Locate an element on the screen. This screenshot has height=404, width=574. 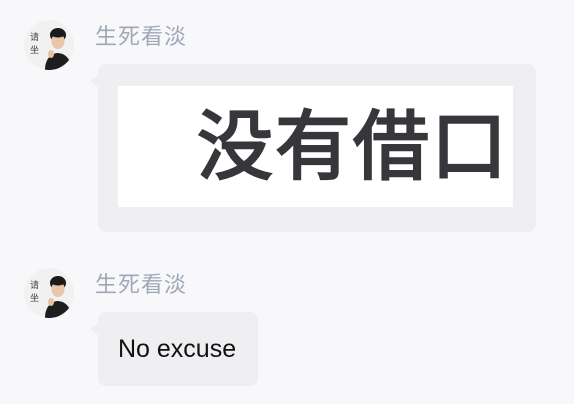
sticker-text: 没有借口 is located at coordinates (353, 146).